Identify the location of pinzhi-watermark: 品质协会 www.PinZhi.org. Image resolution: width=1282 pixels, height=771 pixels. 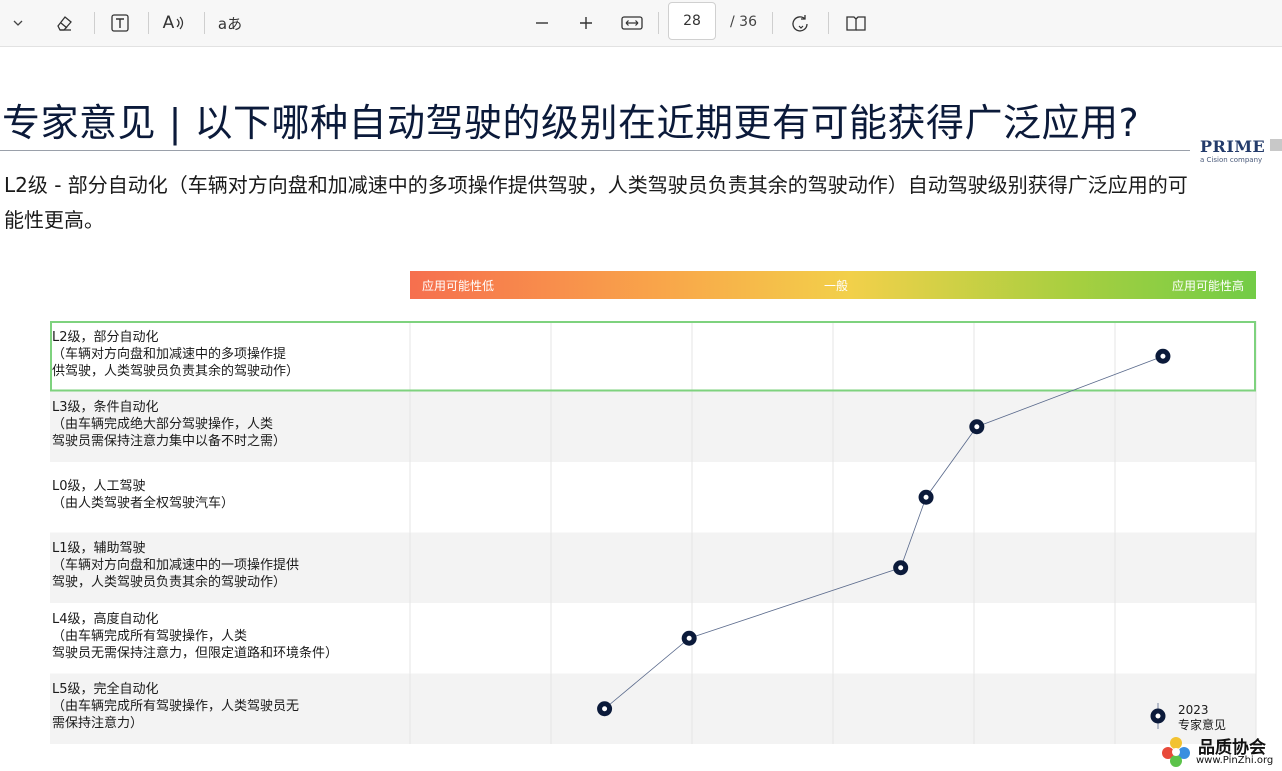
(1220, 752).